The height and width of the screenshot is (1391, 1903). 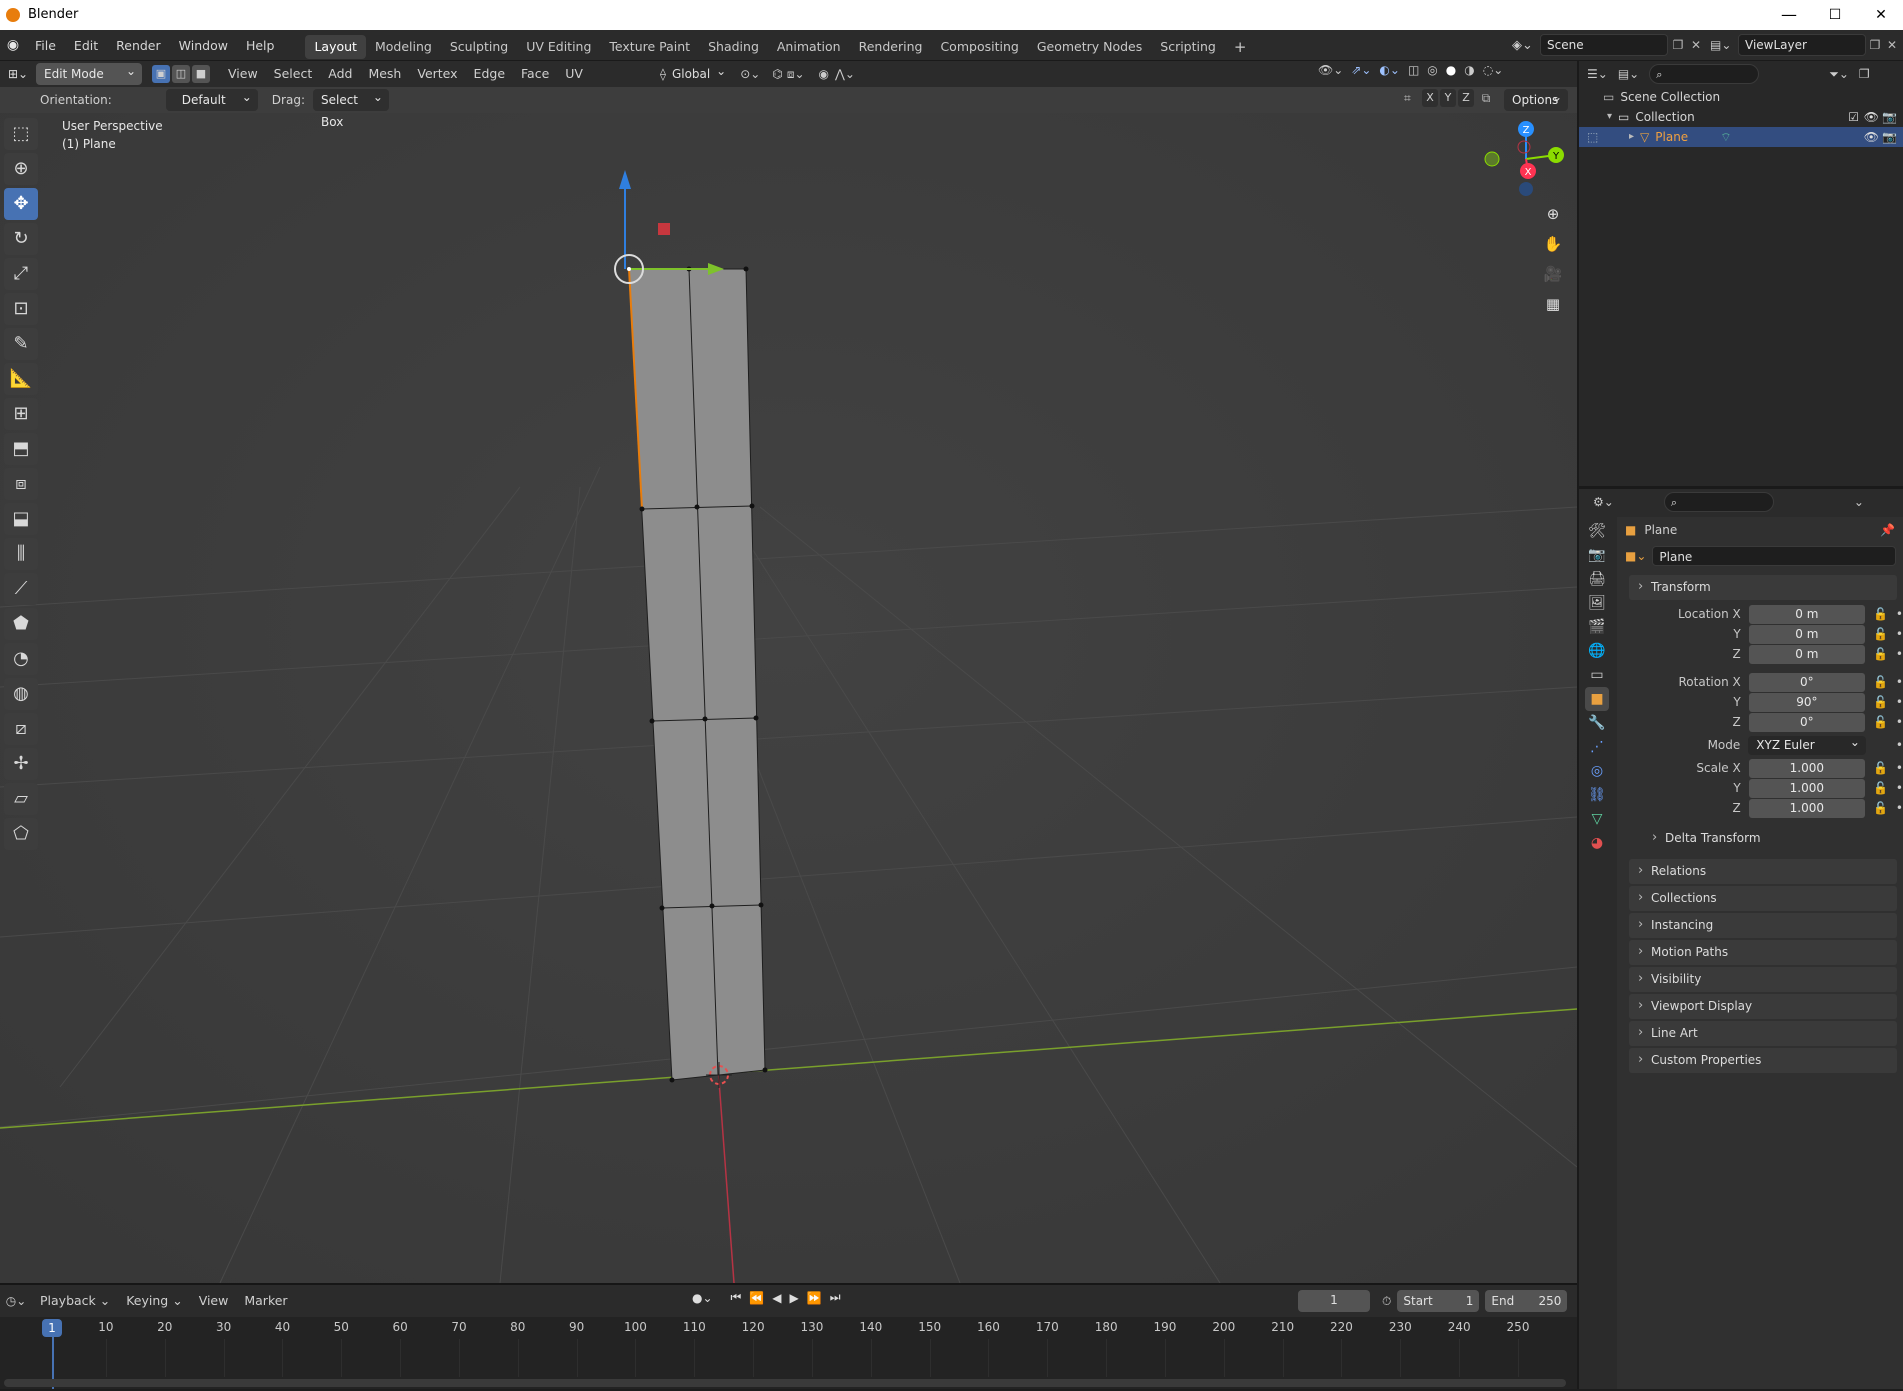 I want to click on delete-scene-icon: ✕, so click(x=1696, y=45).